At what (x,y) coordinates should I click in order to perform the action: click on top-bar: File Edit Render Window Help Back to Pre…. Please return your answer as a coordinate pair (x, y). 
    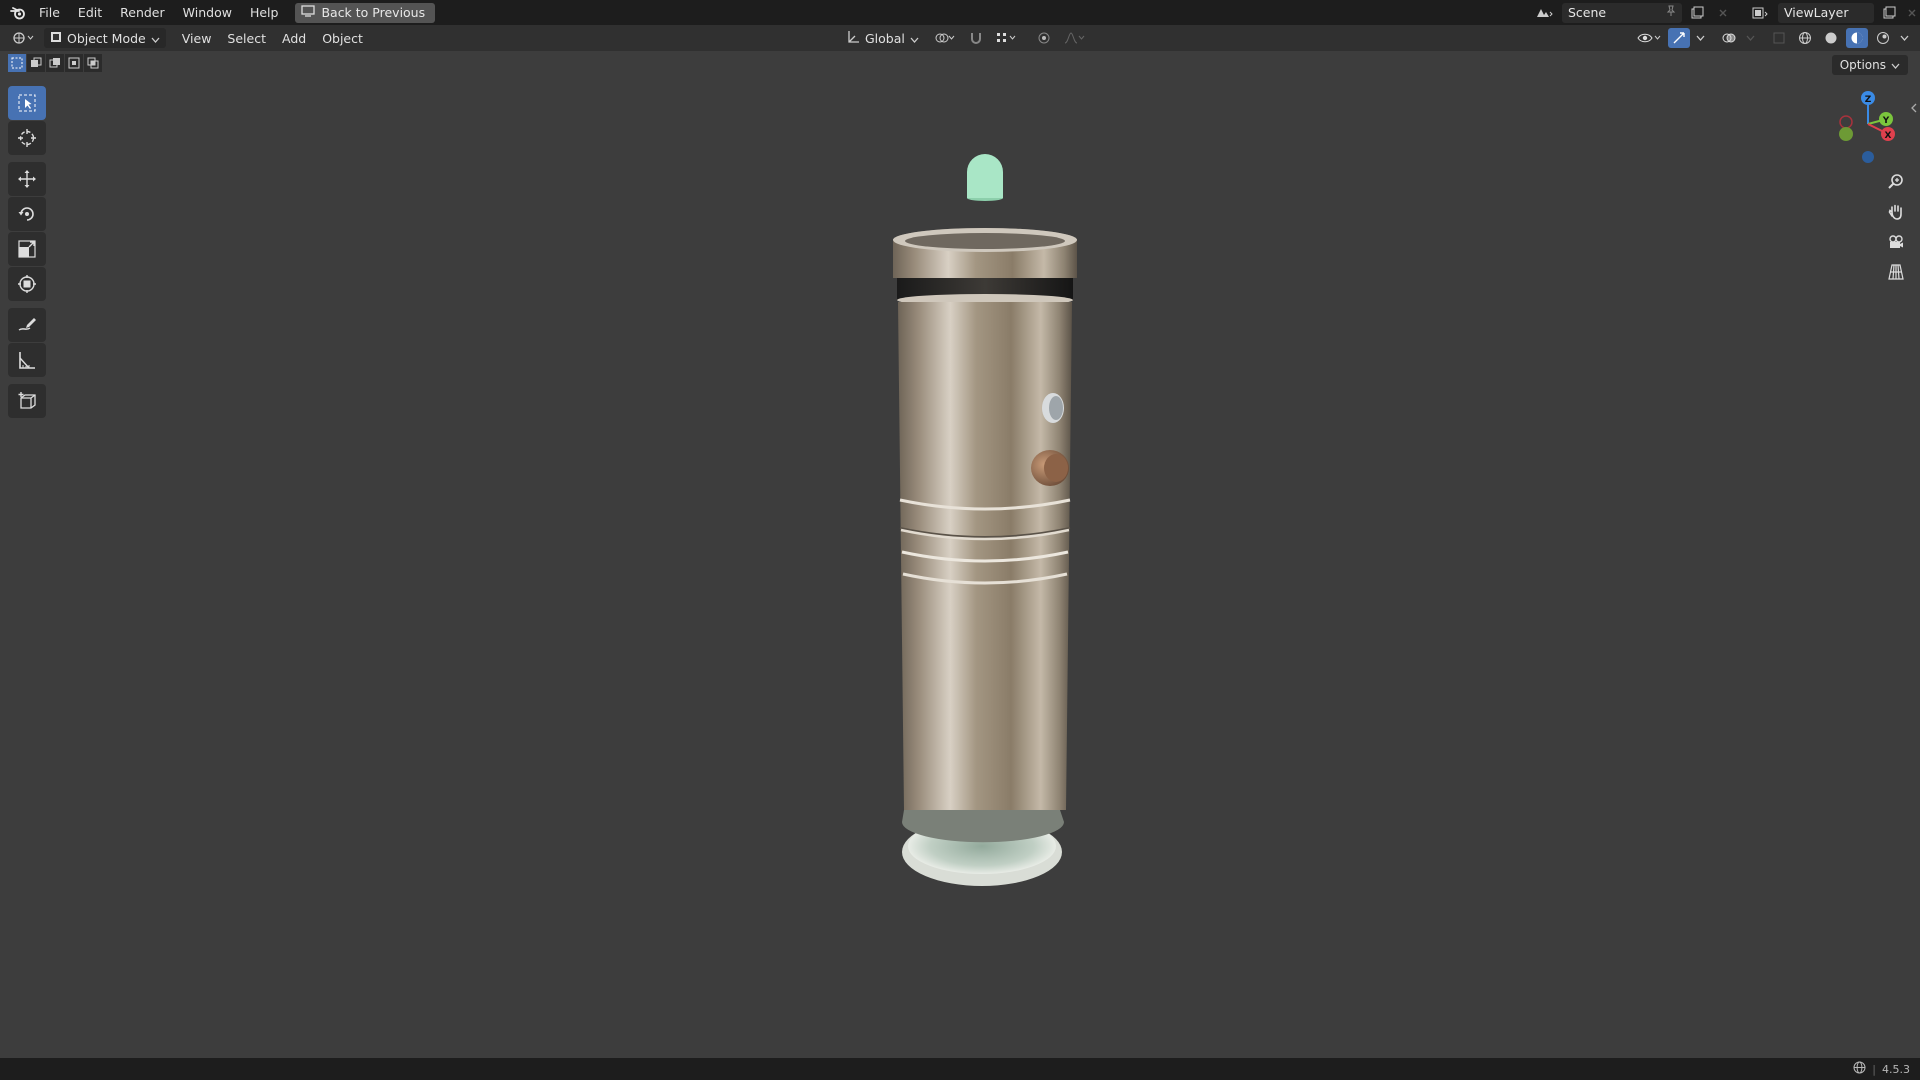
    Looking at the image, I should click on (960, 12).